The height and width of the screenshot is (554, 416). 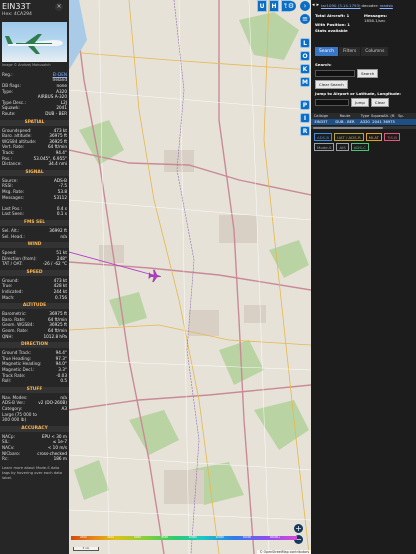 What do you see at coordinates (192, 537) in the screenshot?
I see `alt-tick: 10000` at bounding box center [192, 537].